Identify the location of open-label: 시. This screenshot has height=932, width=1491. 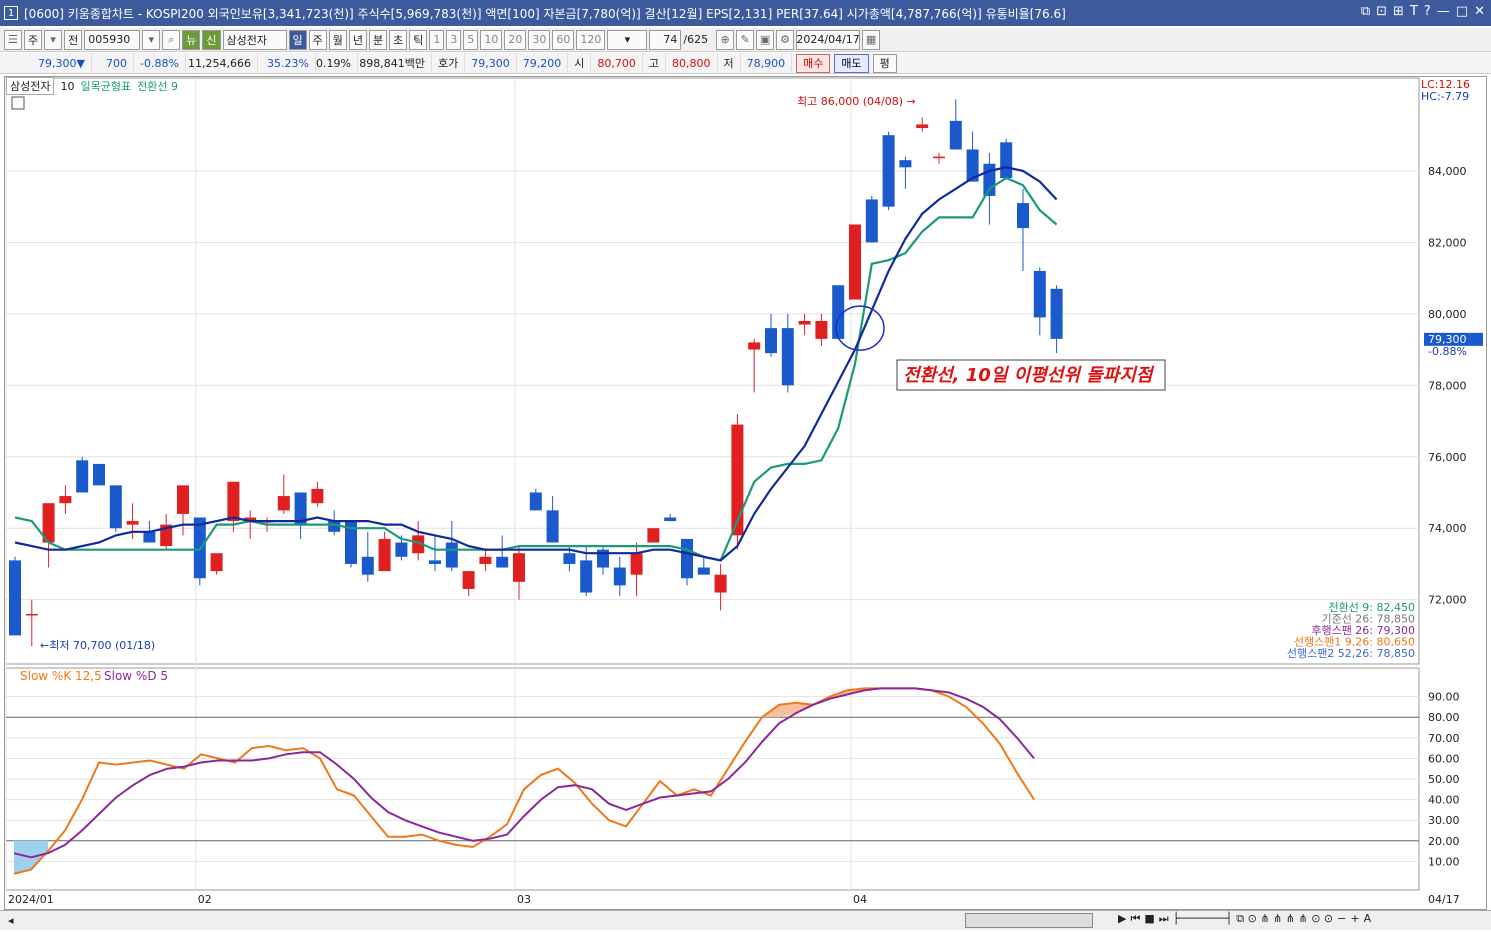
(580, 63).